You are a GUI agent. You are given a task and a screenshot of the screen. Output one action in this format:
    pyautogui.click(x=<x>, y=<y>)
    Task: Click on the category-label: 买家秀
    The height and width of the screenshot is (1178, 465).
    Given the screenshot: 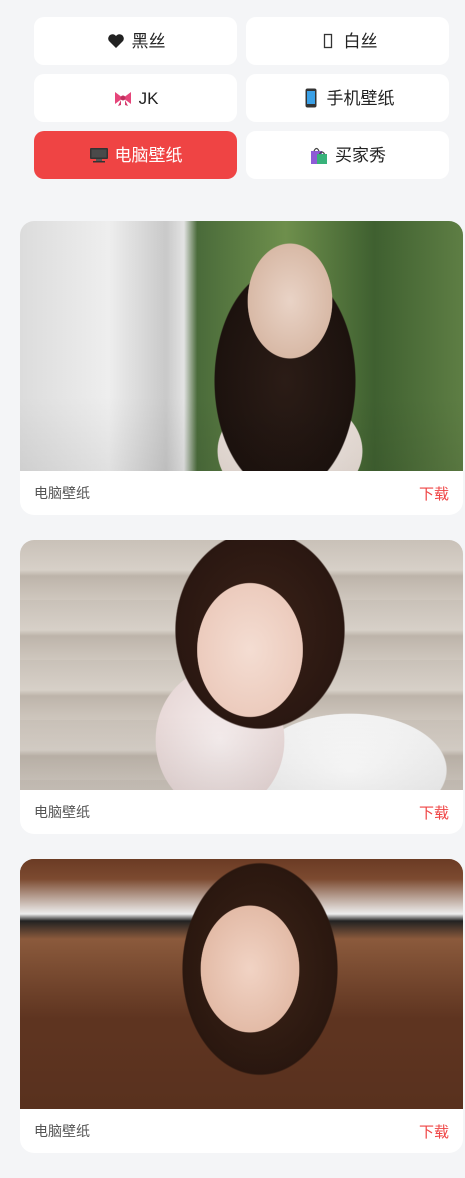 What is the action you would take?
    pyautogui.click(x=360, y=155)
    